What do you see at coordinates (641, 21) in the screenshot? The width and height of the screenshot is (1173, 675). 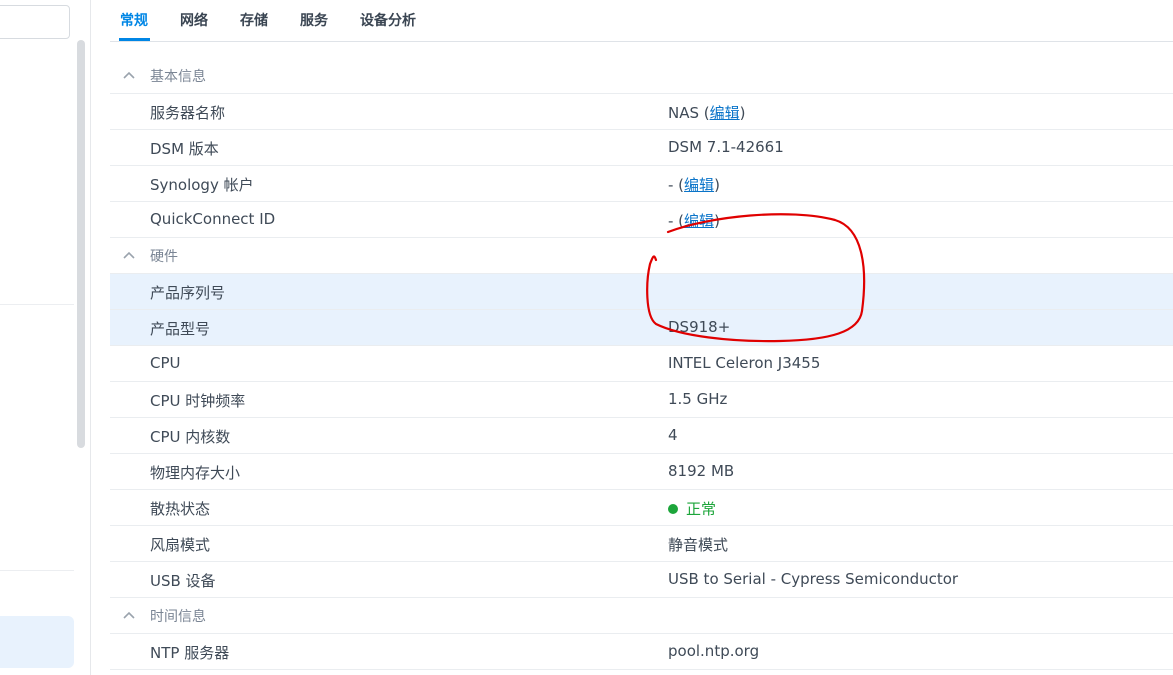 I see `tab-bar: 常规 网络 存储 服务 设备分析` at bounding box center [641, 21].